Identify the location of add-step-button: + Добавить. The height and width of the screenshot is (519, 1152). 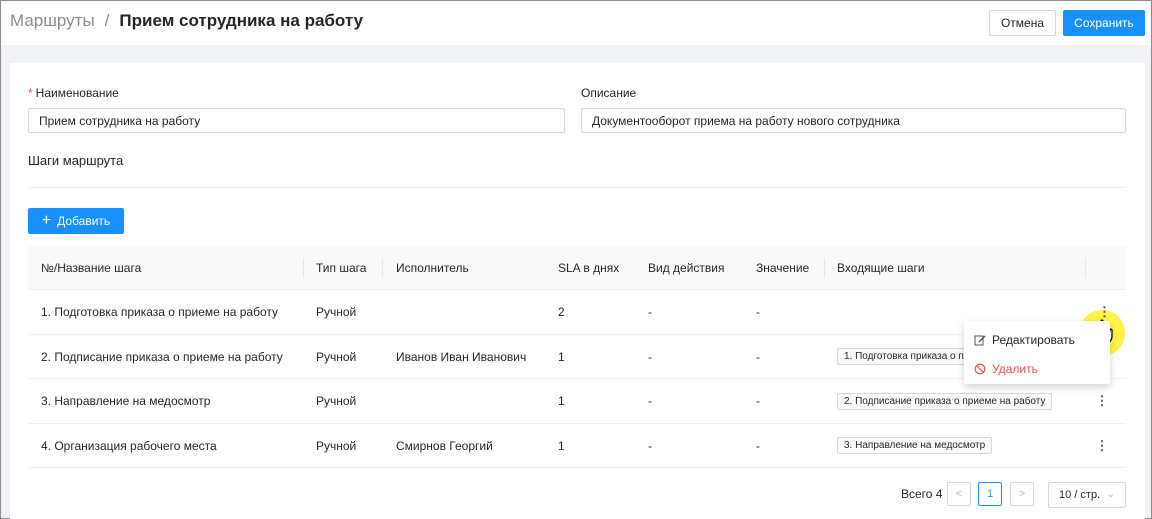
(76, 221).